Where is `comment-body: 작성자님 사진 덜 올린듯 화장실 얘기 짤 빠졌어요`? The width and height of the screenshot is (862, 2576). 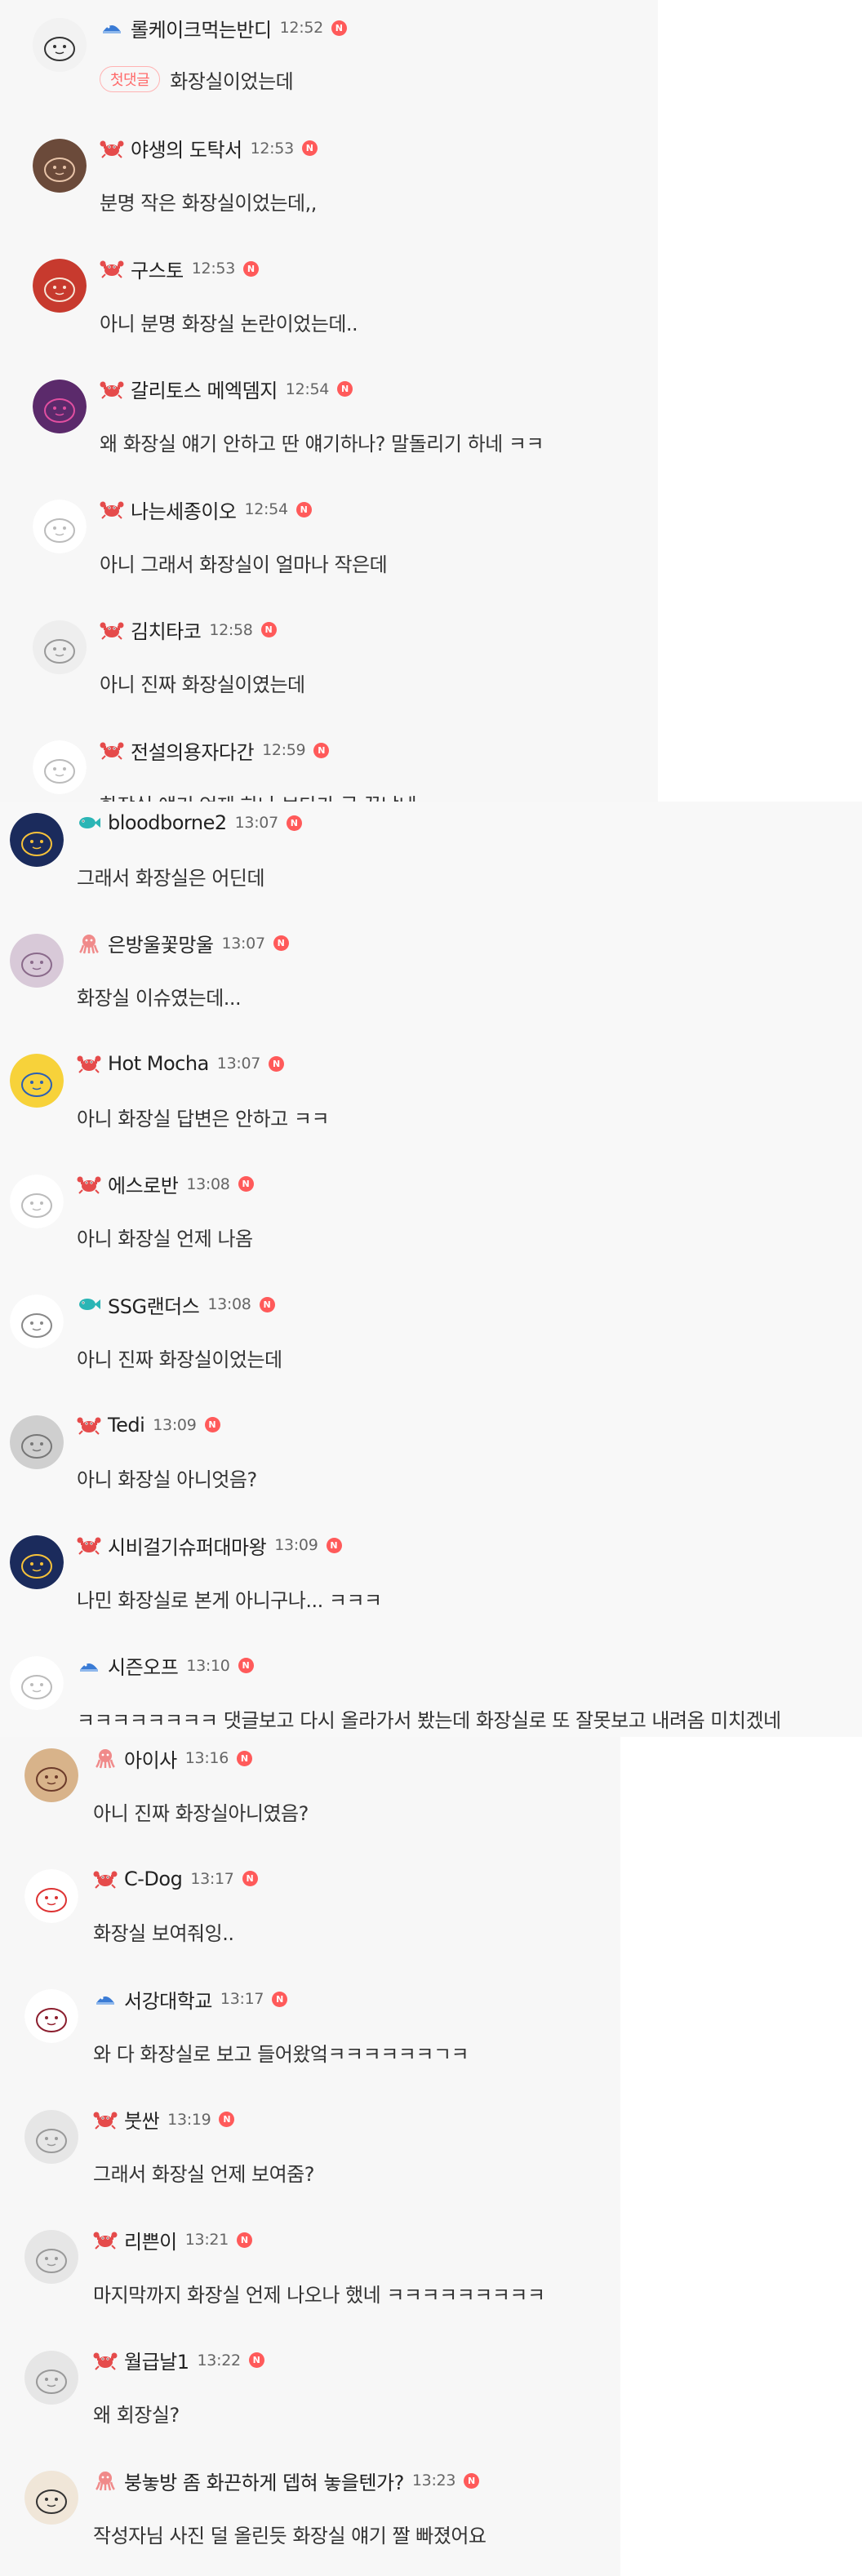
comment-body: 작성자님 사진 덜 올린듯 화장실 얘기 짤 빠졌어요 is located at coordinates (290, 2535).